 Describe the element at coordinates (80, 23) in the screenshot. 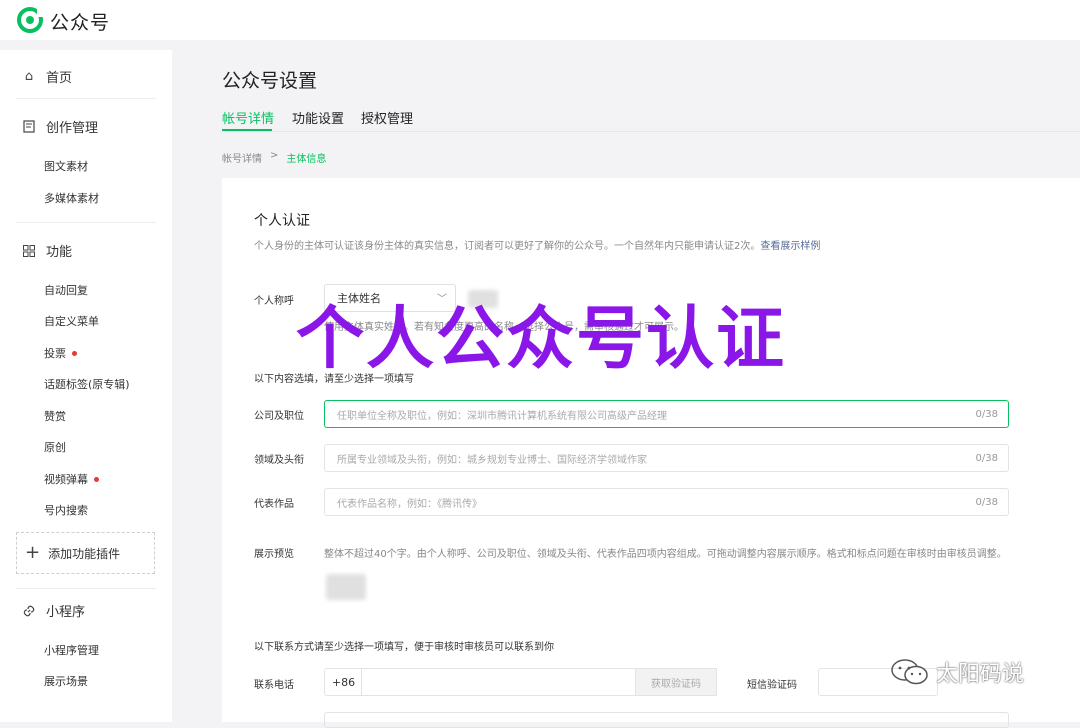

I see `app-name: 公众号` at that location.